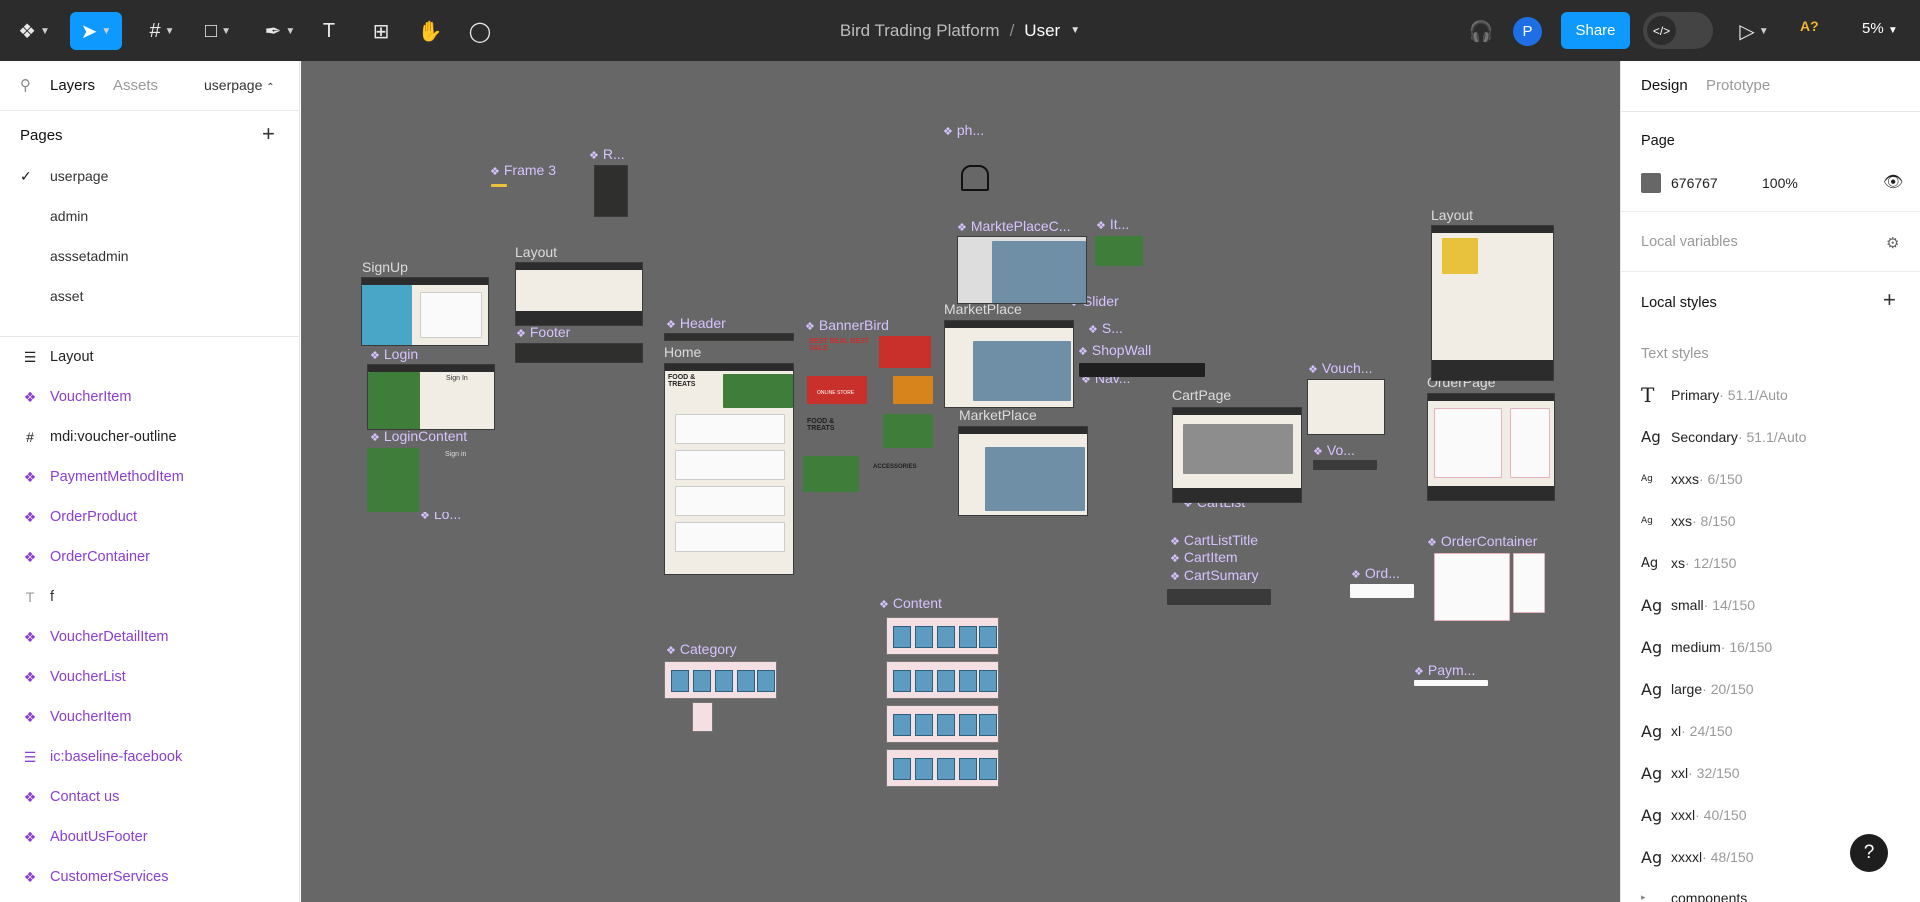  I want to click on headphones-button: 🎧, so click(1481, 31).